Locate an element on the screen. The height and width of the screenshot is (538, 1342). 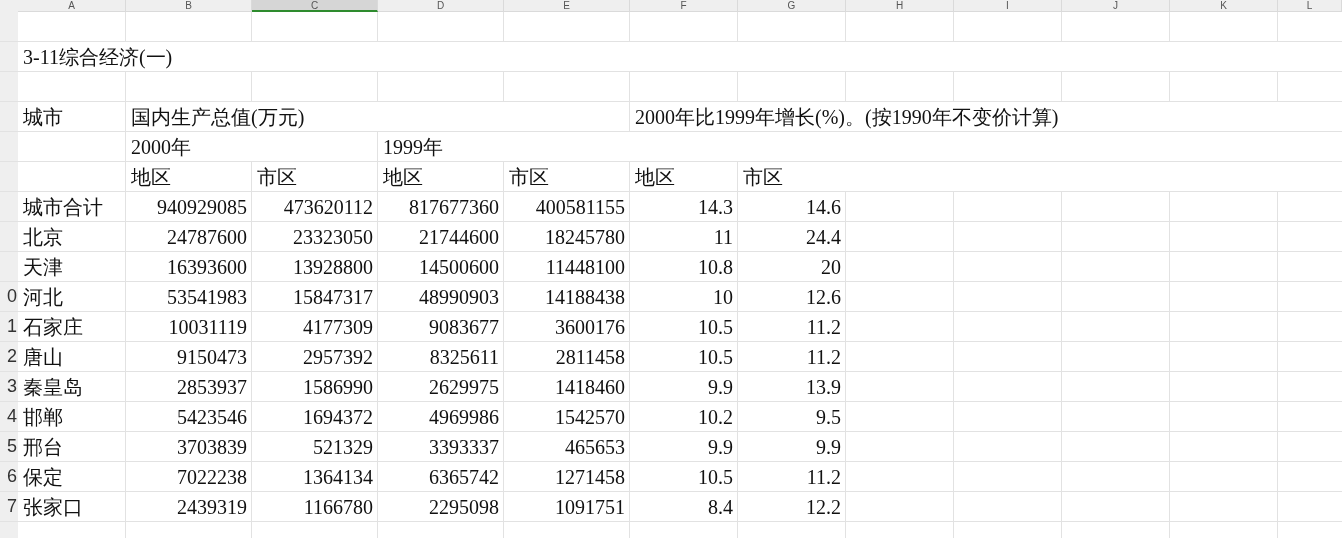
table-cell-text: 1694372 is located at coordinates (338, 417).